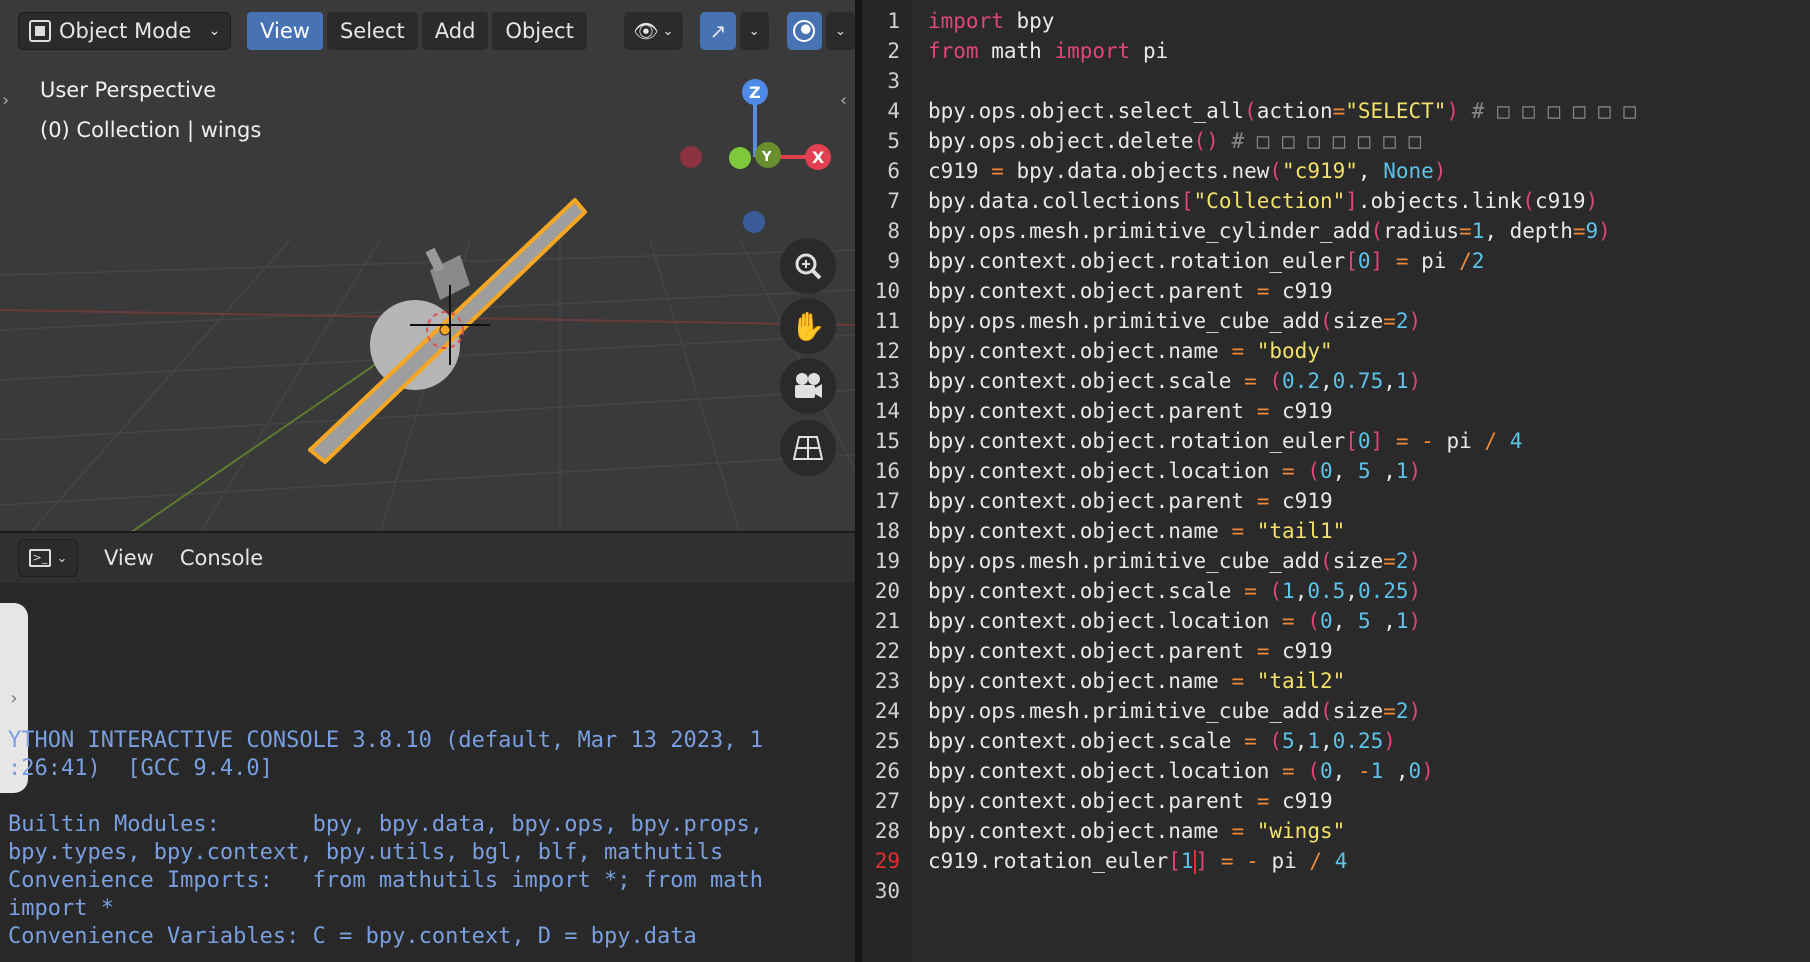 The image size is (1810, 962). I want to click on object-mode-label: Object Mode, so click(125, 31).